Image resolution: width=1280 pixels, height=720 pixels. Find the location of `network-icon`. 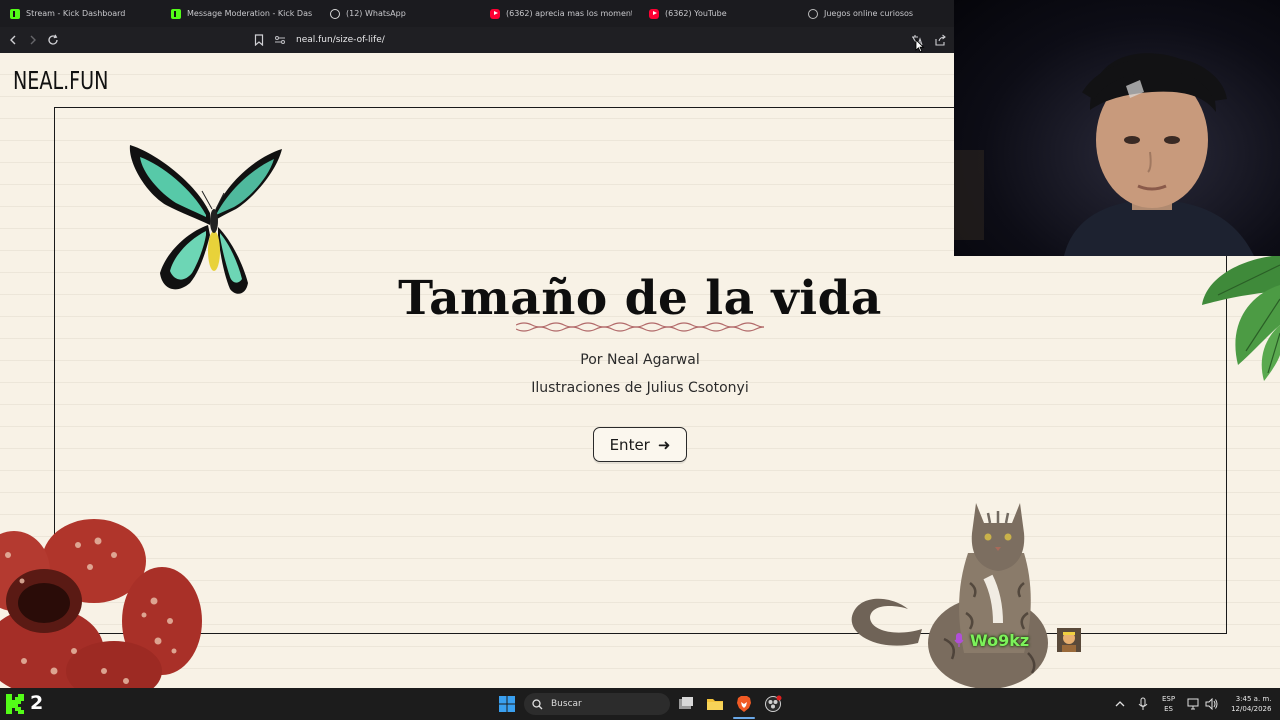

network-icon is located at coordinates (1194, 704).